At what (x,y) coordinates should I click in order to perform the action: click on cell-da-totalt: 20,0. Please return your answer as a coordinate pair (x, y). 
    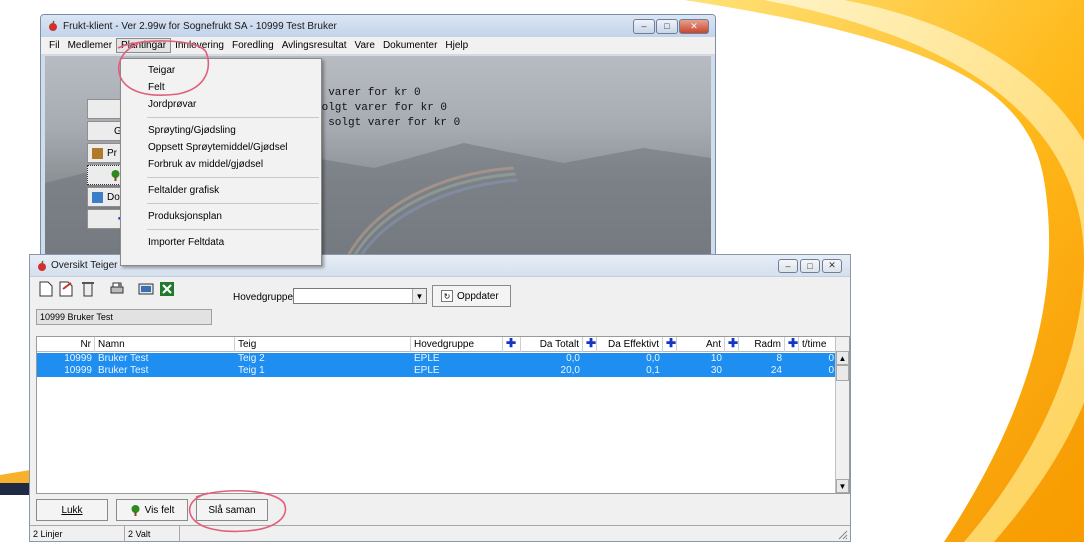
    Looking at the image, I should click on (570, 370).